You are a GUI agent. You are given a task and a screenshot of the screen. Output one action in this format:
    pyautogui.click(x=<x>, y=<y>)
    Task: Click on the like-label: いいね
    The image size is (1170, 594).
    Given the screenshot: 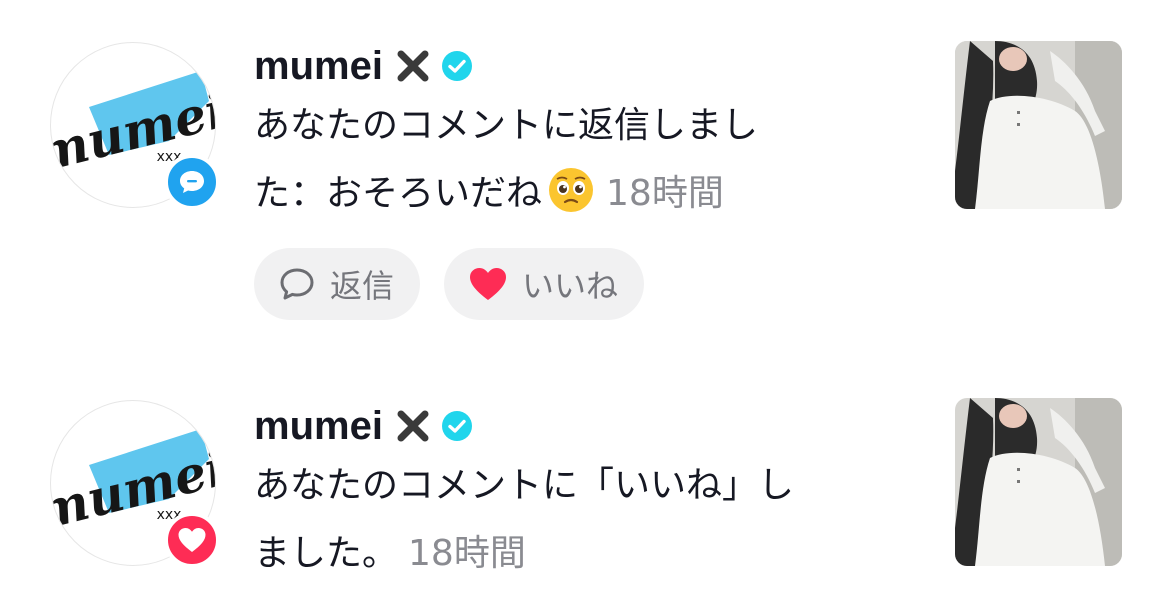 What is the action you would take?
    pyautogui.click(x=570, y=286)
    